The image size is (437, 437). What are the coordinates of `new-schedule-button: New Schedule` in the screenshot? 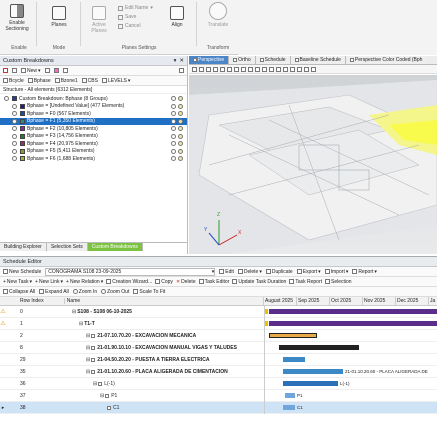 It's located at (22, 272).